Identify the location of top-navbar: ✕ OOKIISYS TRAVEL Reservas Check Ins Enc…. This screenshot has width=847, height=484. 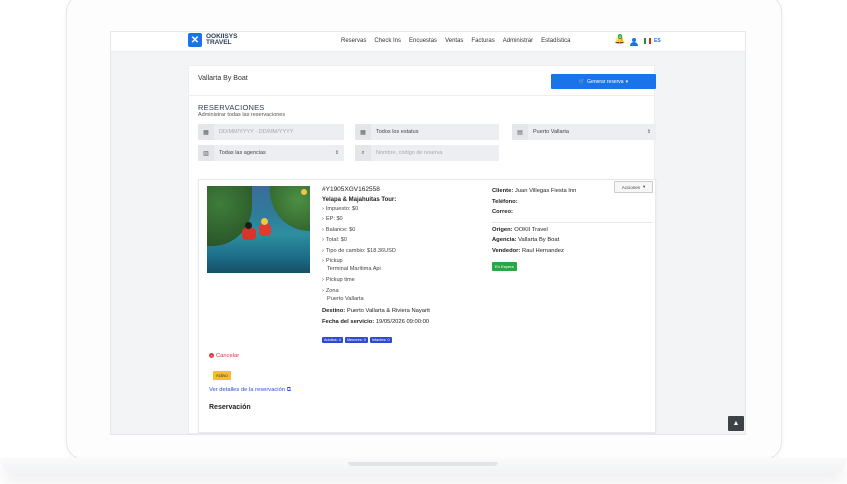
(428, 42).